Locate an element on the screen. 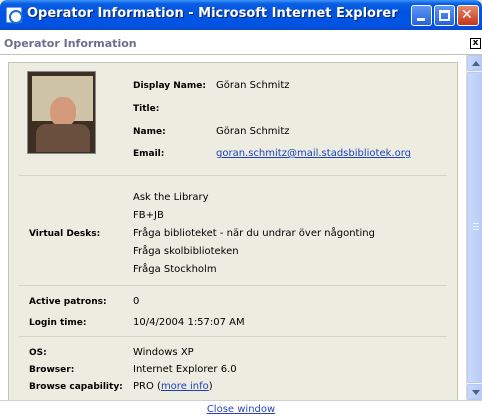 This screenshot has width=482, height=419. display-name-value: Göran Schmitz is located at coordinates (253, 85).